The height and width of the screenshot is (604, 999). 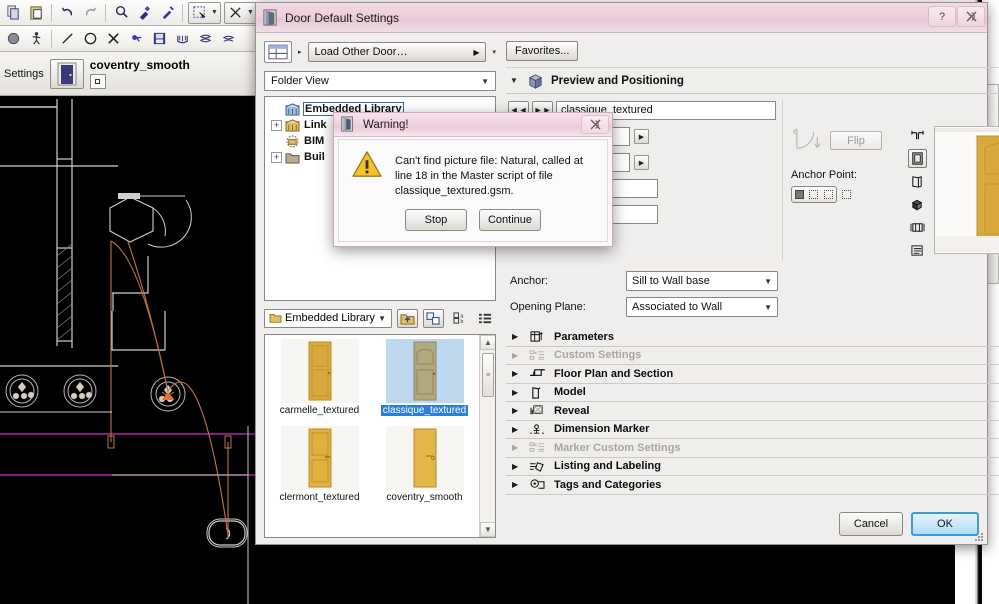 What do you see at coordinates (752, 485) in the screenshot?
I see `section-tags-and-categories: ▶ Tags and Categories` at bounding box center [752, 485].